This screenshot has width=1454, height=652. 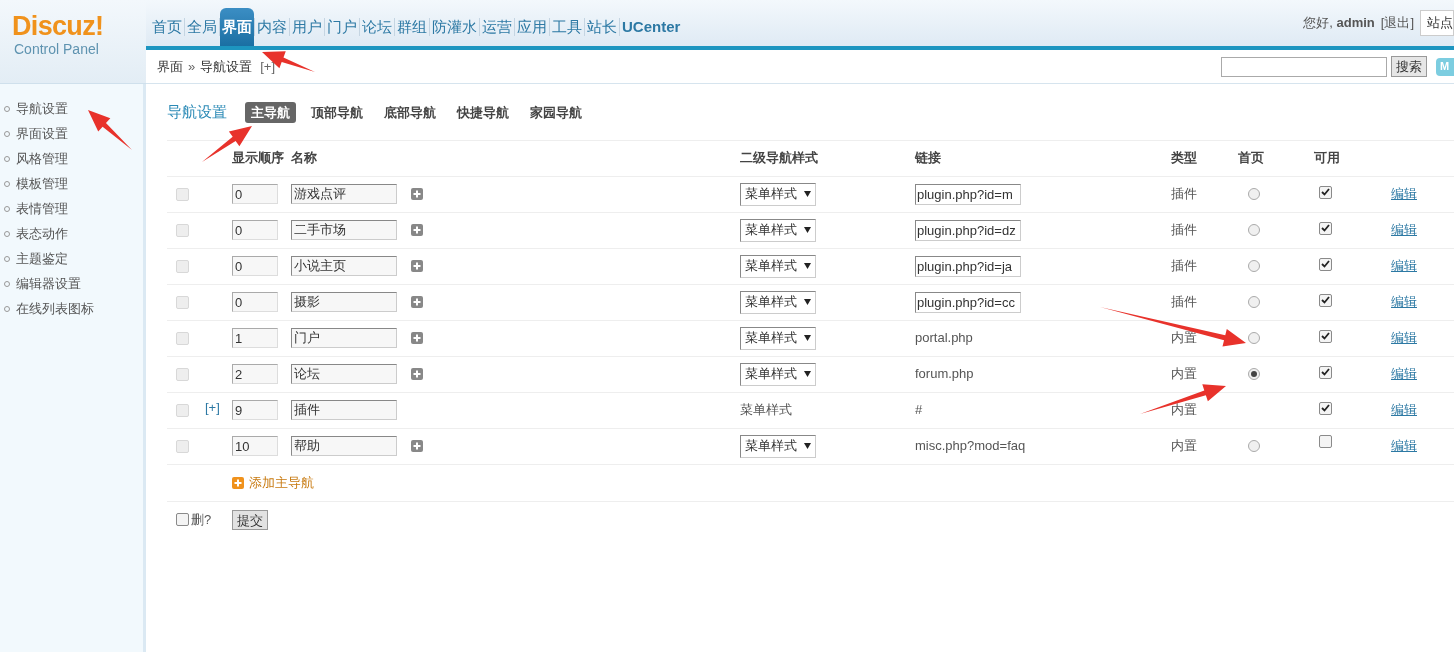 I want to click on column-header: 链接, so click(x=928, y=158).